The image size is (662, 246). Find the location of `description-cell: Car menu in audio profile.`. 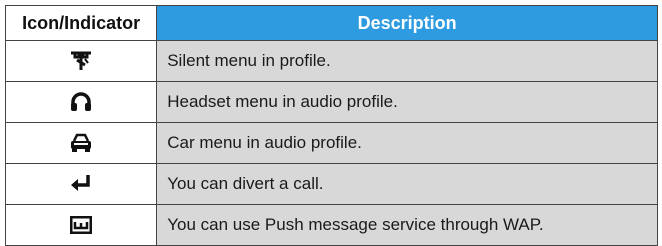

description-cell: Car menu in audio profile. is located at coordinates (407, 143).